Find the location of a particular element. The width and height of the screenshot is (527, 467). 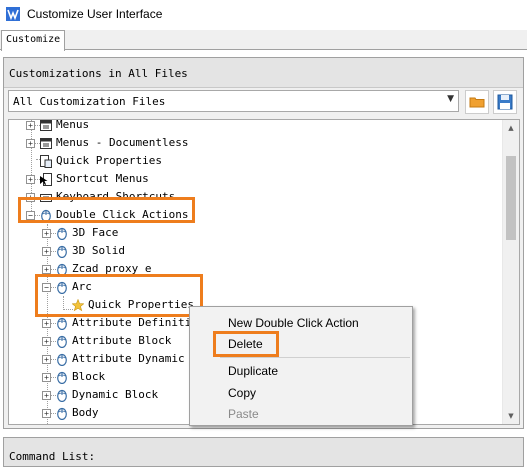

chevron-down-icon: ▼ is located at coordinates (450, 99).